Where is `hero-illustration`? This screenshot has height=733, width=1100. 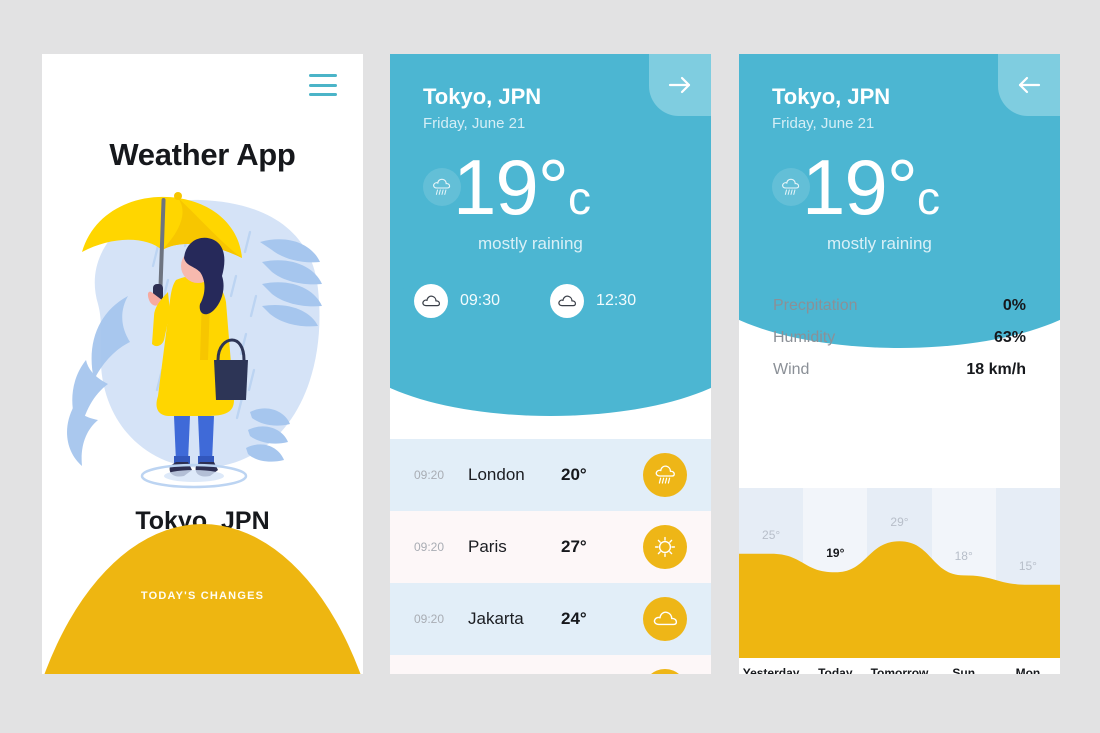
hero-illustration is located at coordinates (194, 340).